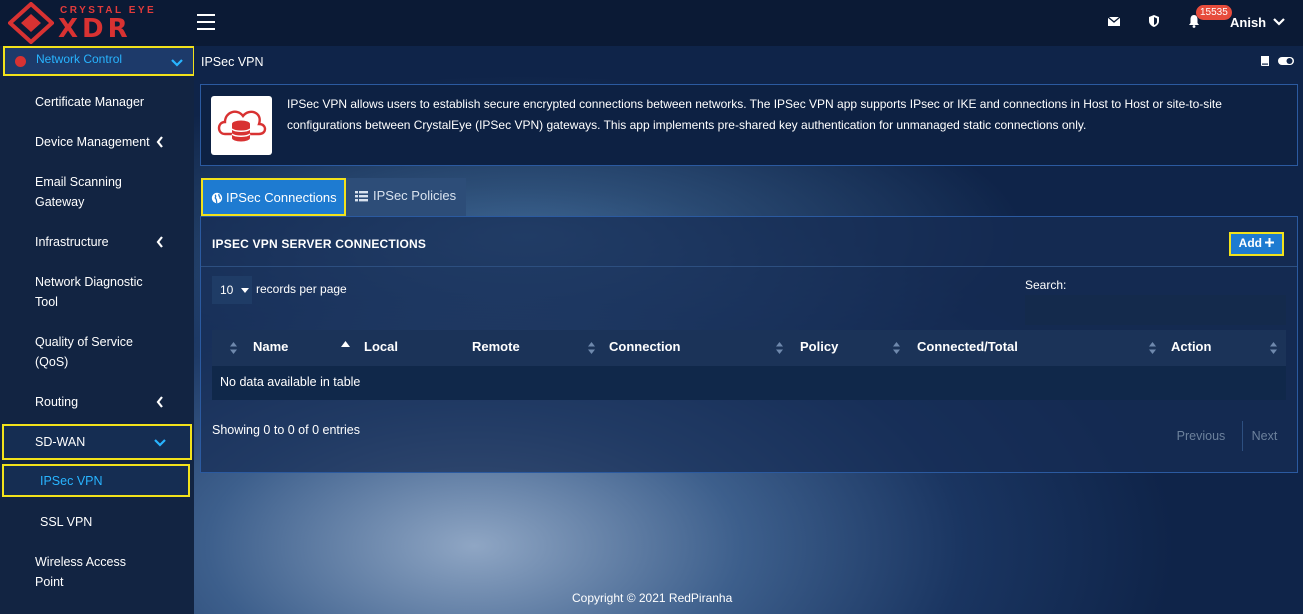  Describe the element at coordinates (52, 362) in the screenshot. I see `sidebar-item-label-line2: (QoS)` at that location.